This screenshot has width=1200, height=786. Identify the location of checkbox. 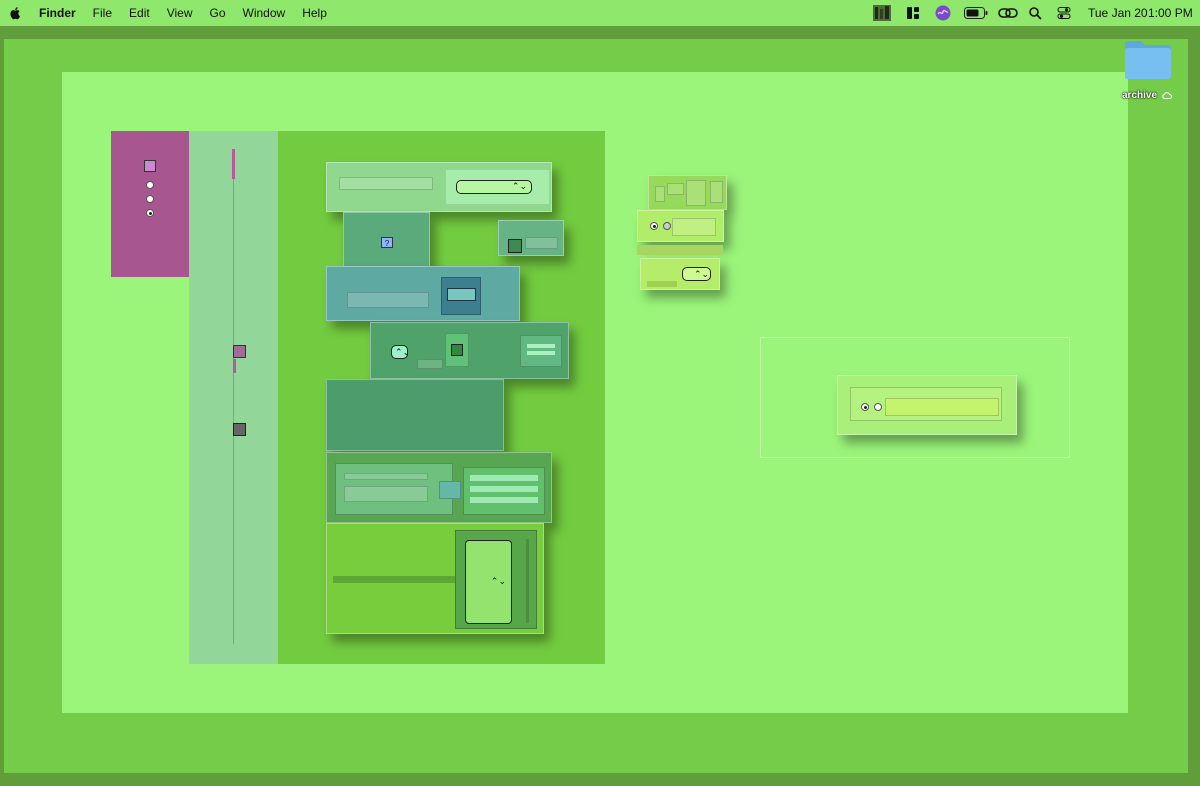
(150, 166).